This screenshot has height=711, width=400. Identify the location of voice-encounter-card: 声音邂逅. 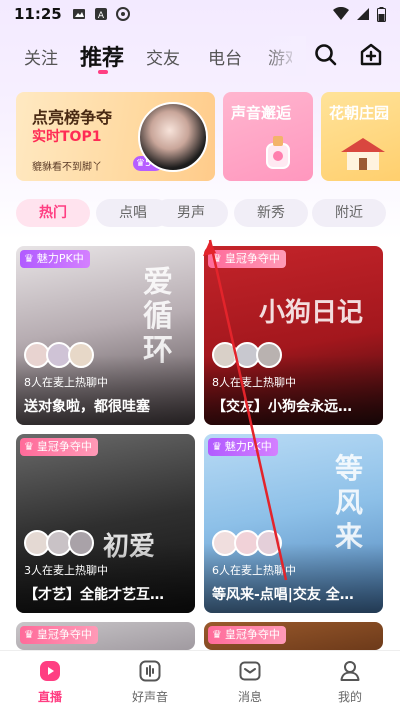
(268, 136).